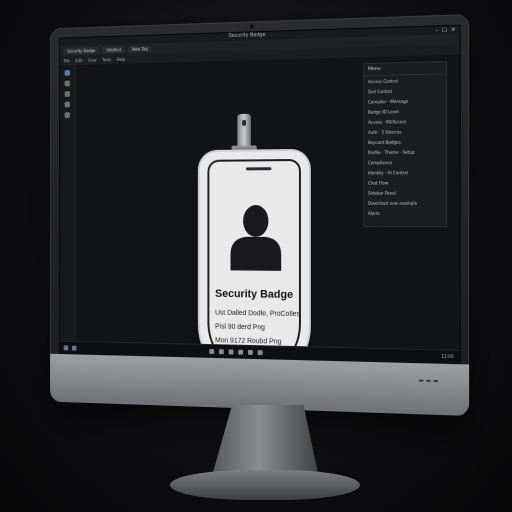 Image resolution: width=512 pixels, height=512 pixels. What do you see at coordinates (405, 203) in the screenshot?
I see `panel-item: Download new example` at bounding box center [405, 203].